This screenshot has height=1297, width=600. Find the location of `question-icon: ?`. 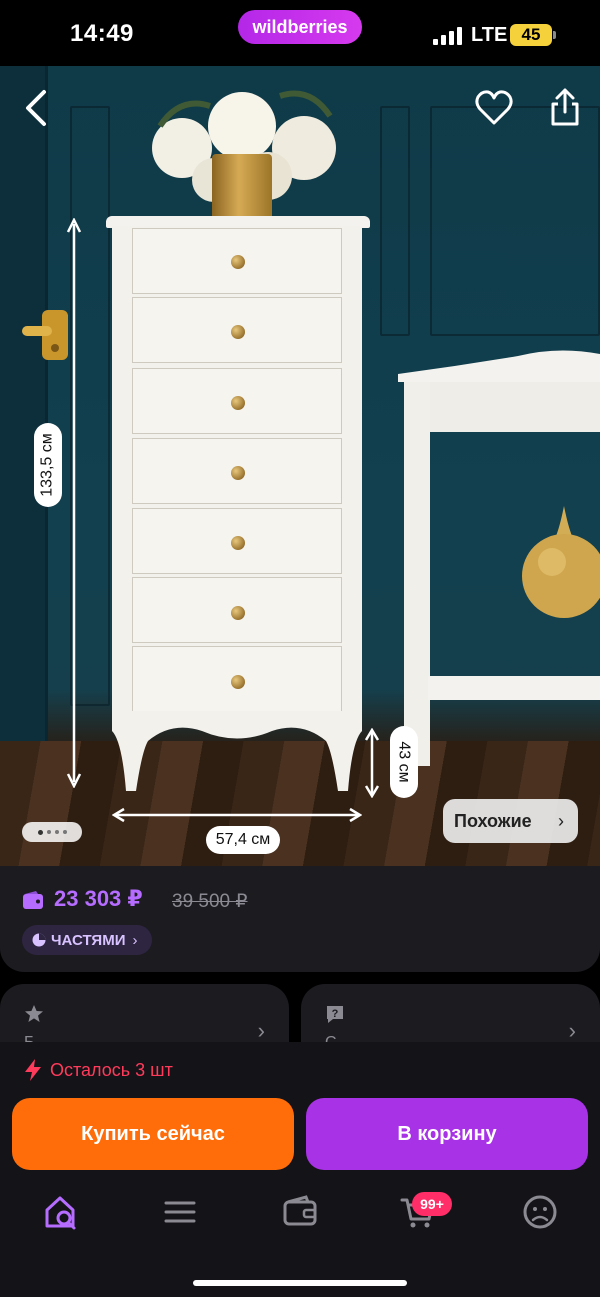

question-icon: ? is located at coordinates (335, 1014).